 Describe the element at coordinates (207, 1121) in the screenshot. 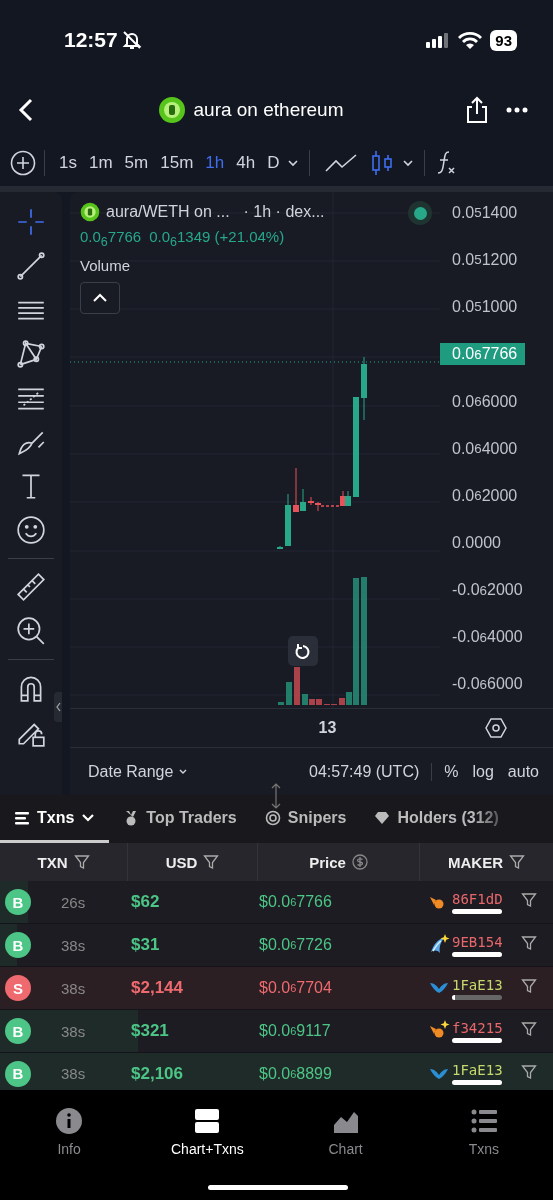

I see `split-layout-icon` at that location.